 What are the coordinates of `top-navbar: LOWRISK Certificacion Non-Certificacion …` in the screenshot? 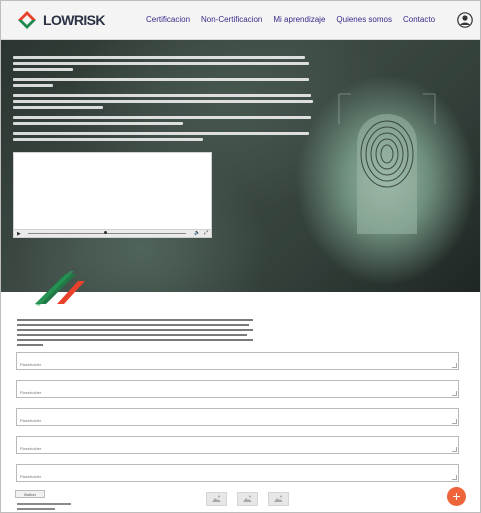 It's located at (240, 20).